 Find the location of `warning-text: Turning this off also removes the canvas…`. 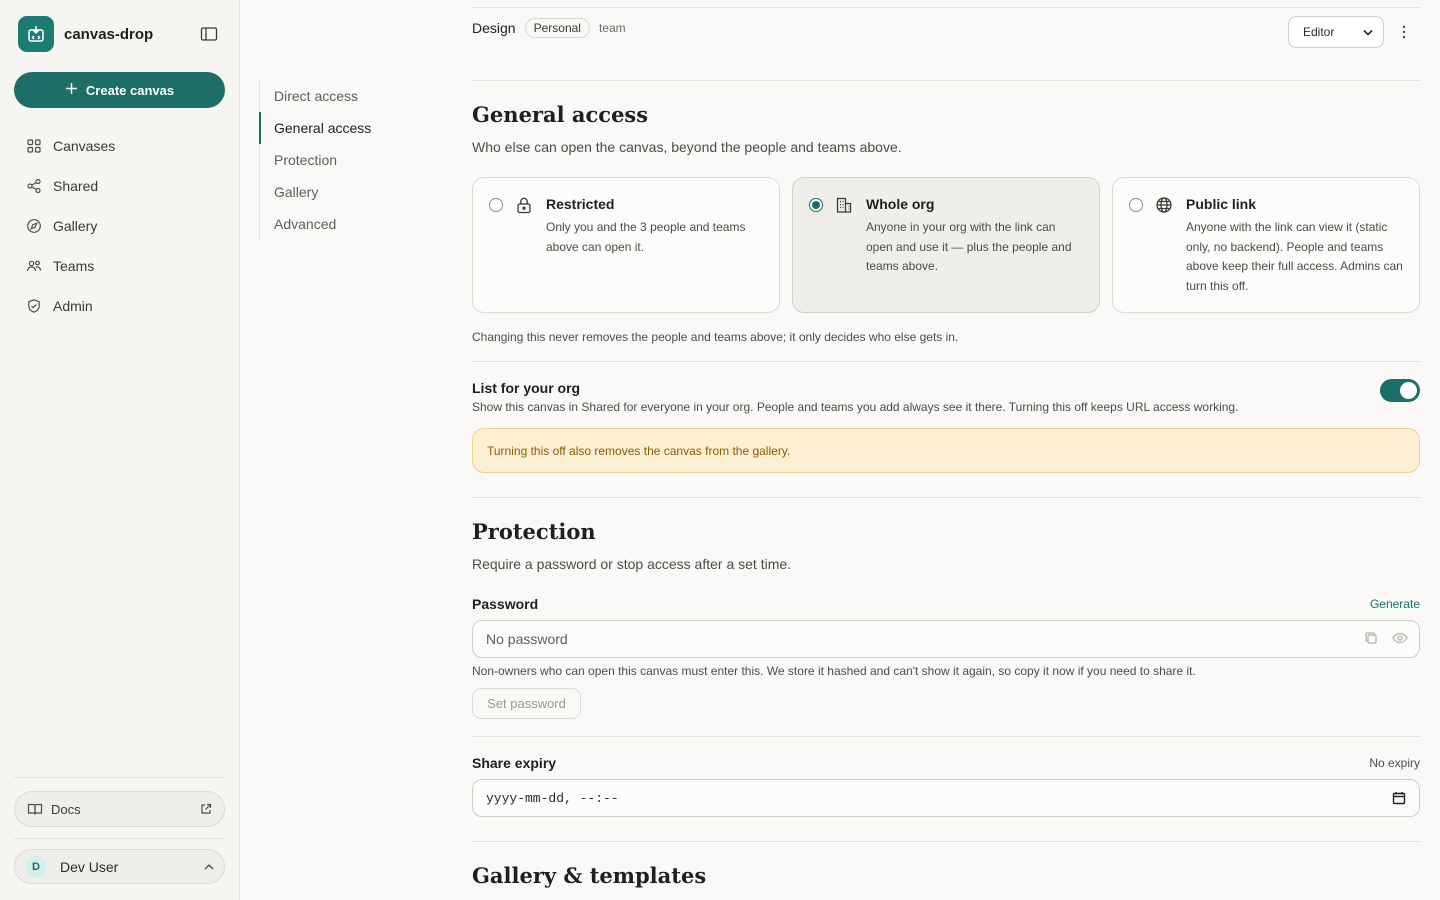

warning-text: Turning this off also removes the canvas… is located at coordinates (639, 450).